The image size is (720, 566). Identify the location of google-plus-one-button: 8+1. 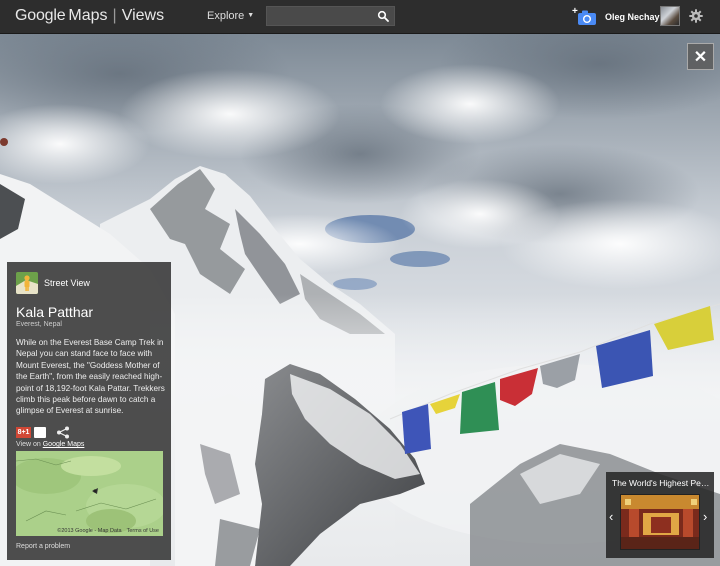
(23, 432).